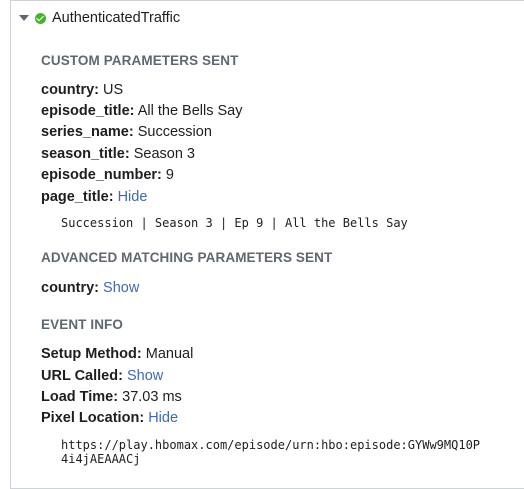 The image size is (524, 489). I want to click on info-row-setup-method: Setup Method: Manual, so click(117, 354).